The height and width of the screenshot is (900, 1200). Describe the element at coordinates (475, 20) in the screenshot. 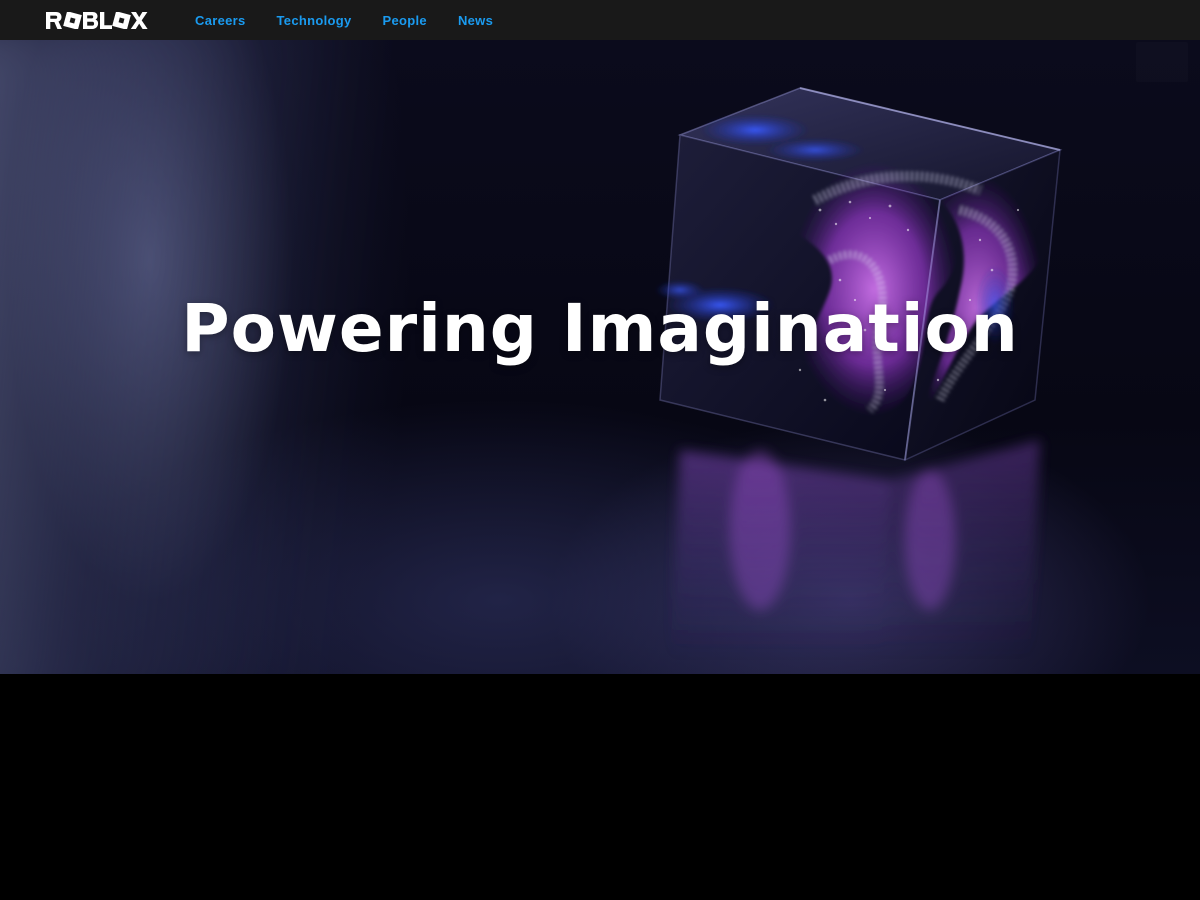

I see `nav-link-news: News` at that location.